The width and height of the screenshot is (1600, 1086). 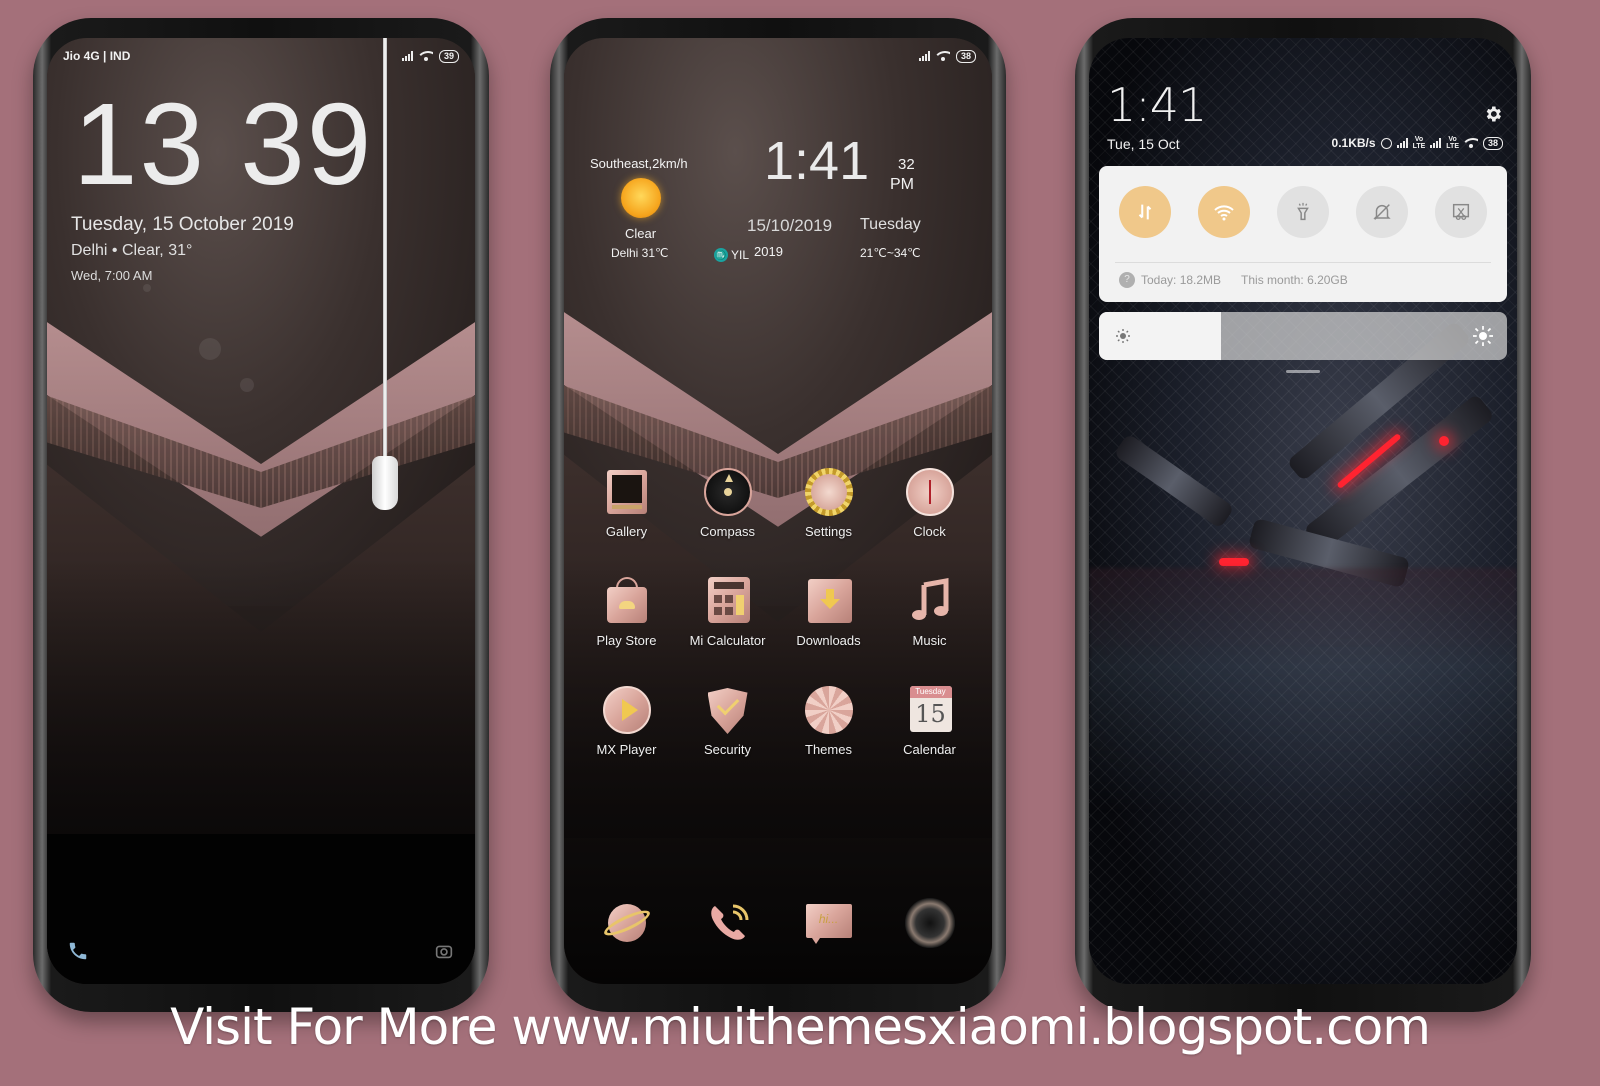 What do you see at coordinates (768, 251) in the screenshot?
I see `clock-year: 2019` at bounding box center [768, 251].